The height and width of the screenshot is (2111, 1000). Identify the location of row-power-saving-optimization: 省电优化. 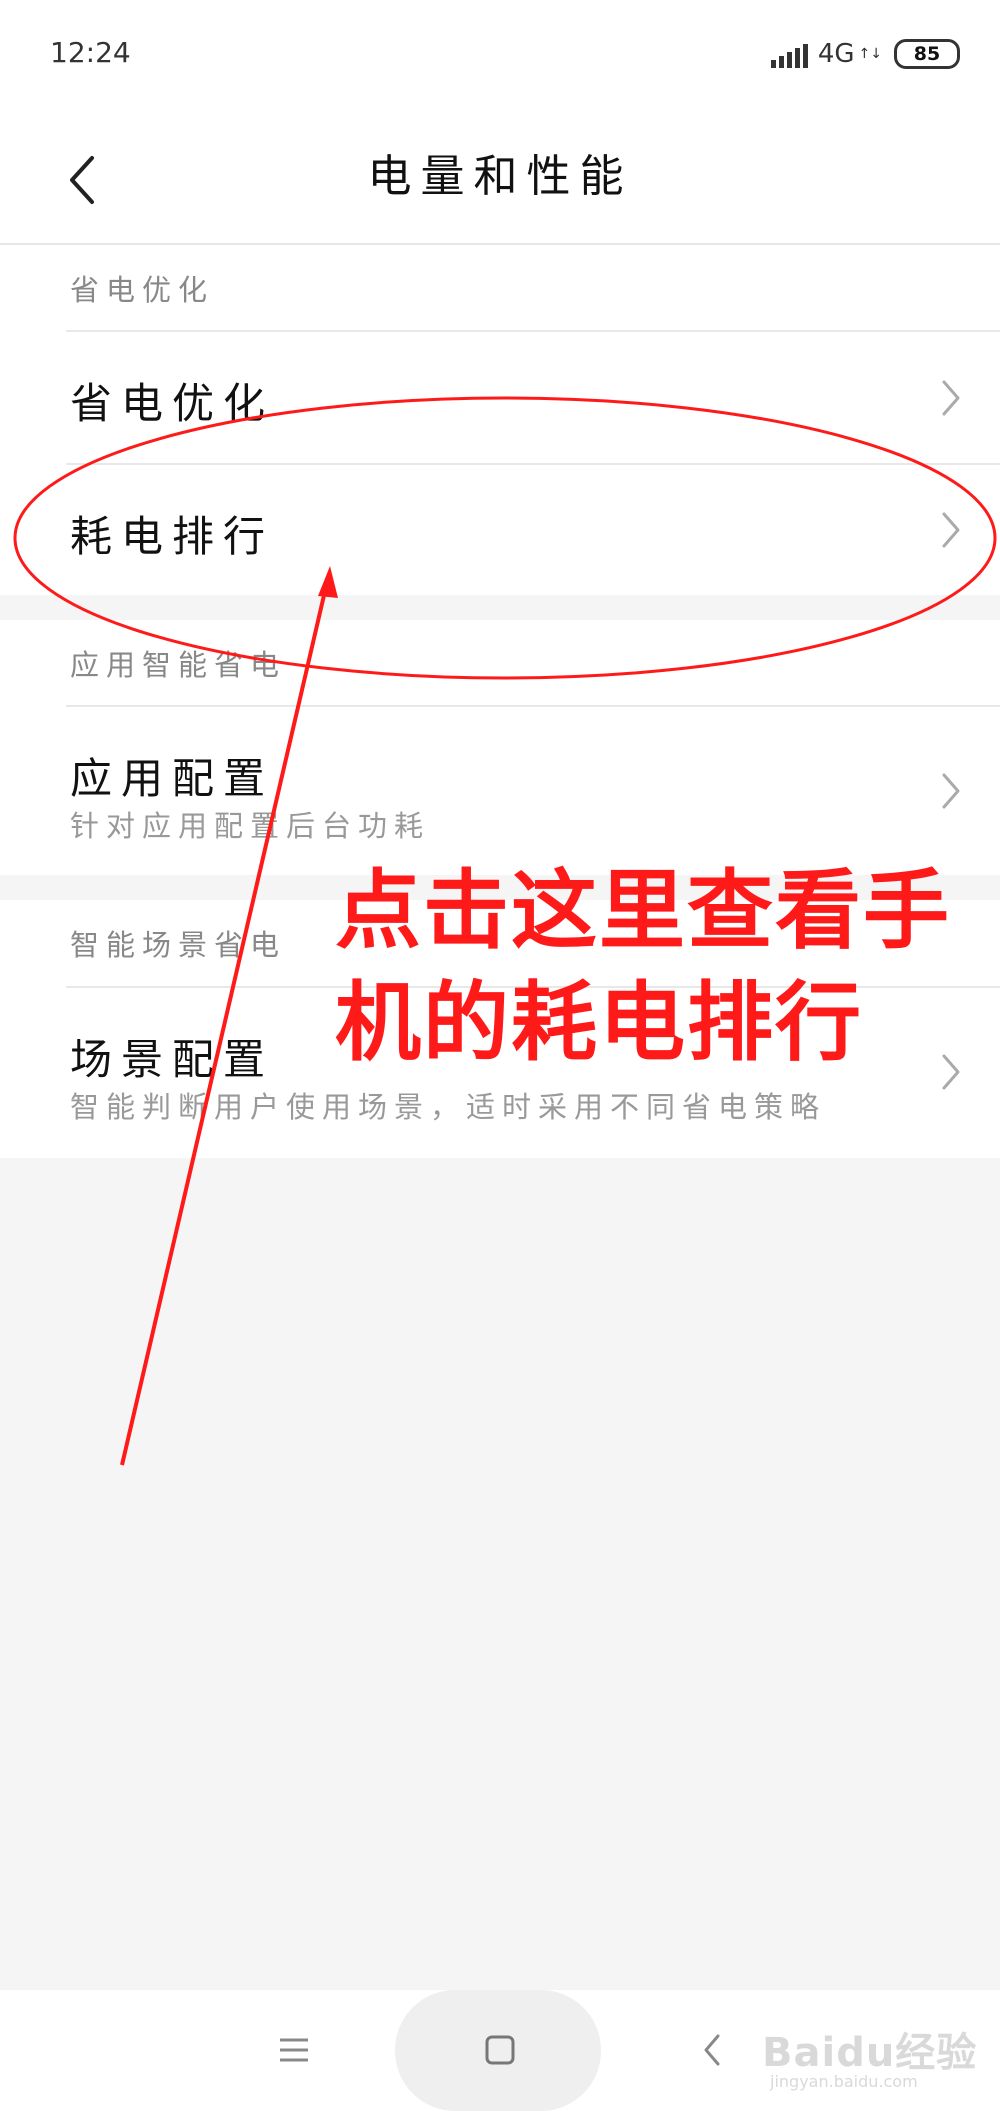
(500, 398).